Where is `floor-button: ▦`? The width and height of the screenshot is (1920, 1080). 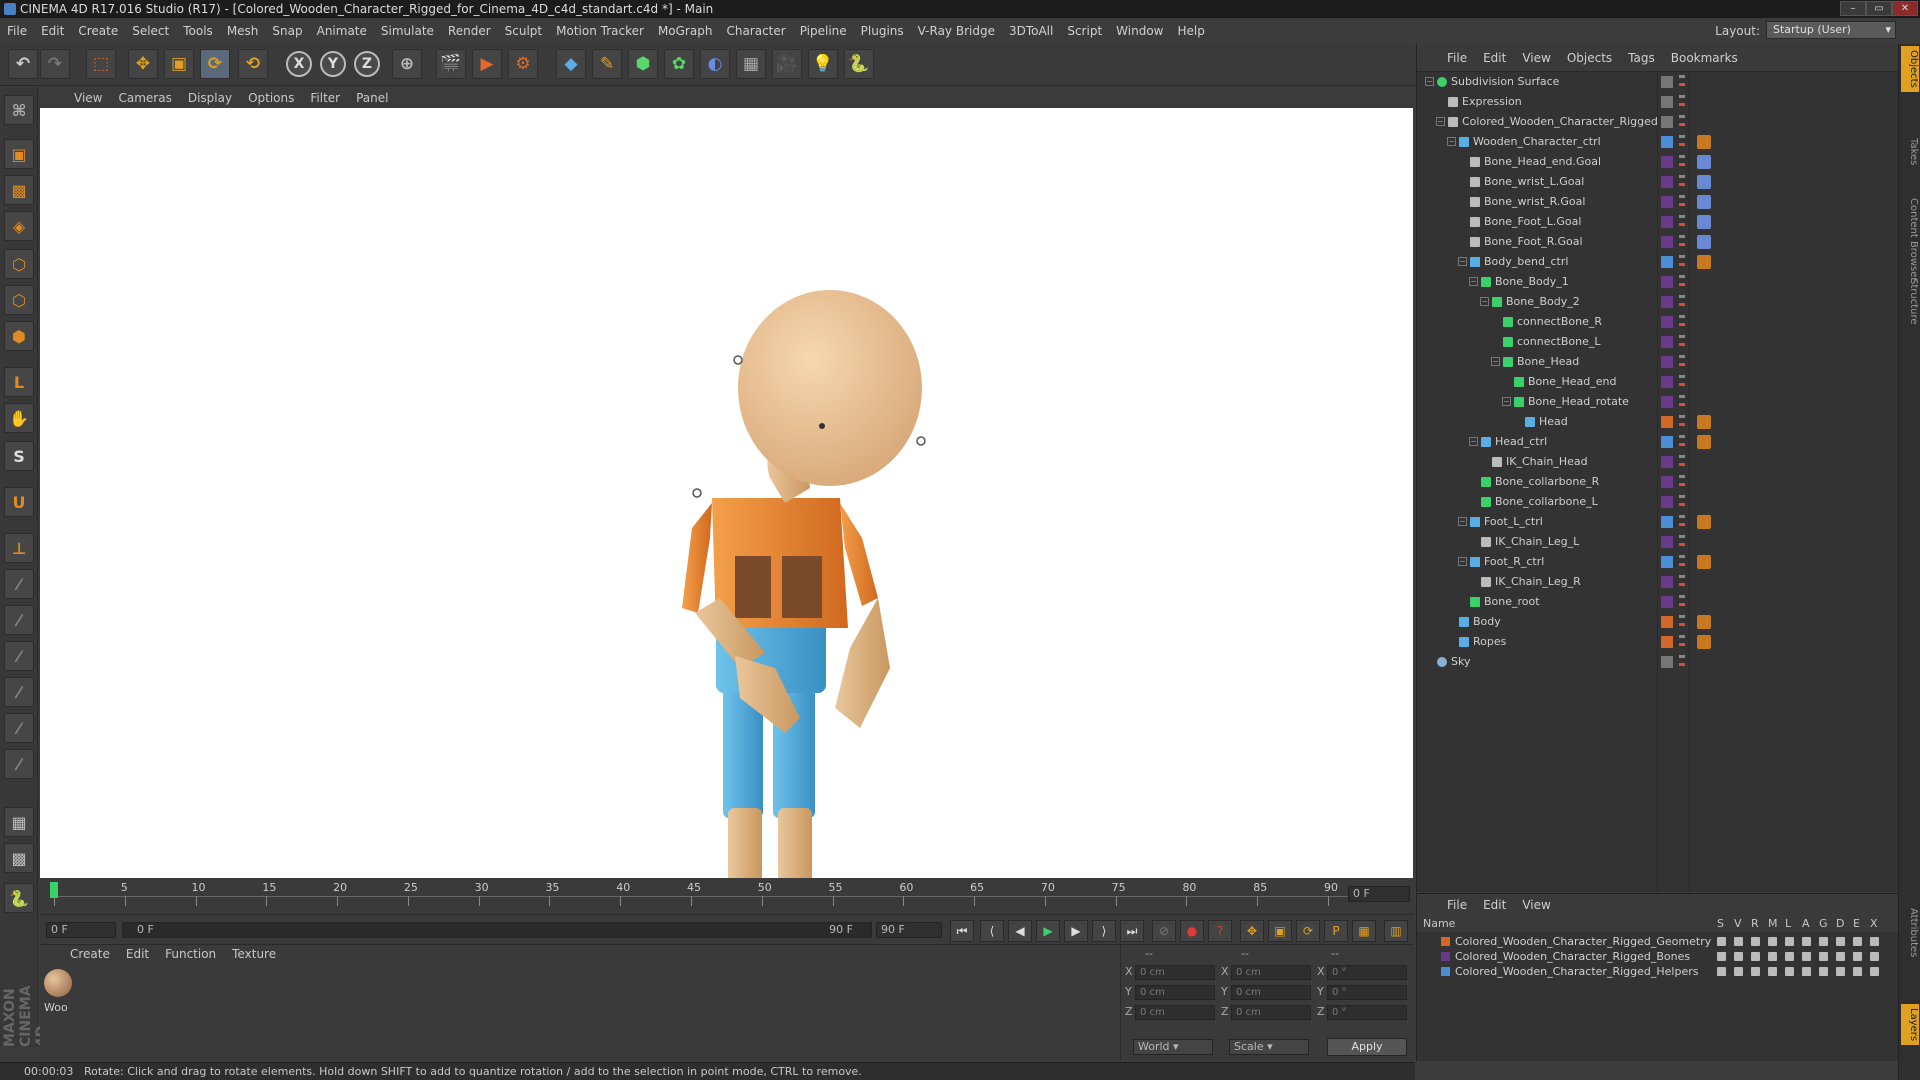
floor-button: ▦ is located at coordinates (751, 64).